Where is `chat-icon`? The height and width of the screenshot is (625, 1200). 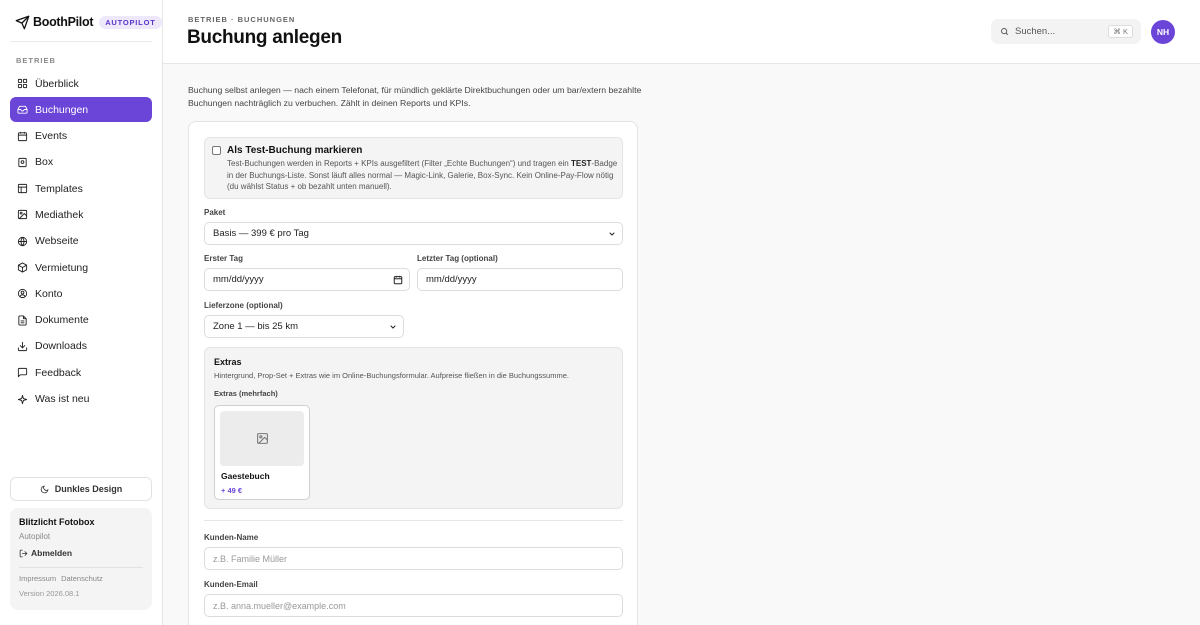
chat-icon is located at coordinates (22, 373).